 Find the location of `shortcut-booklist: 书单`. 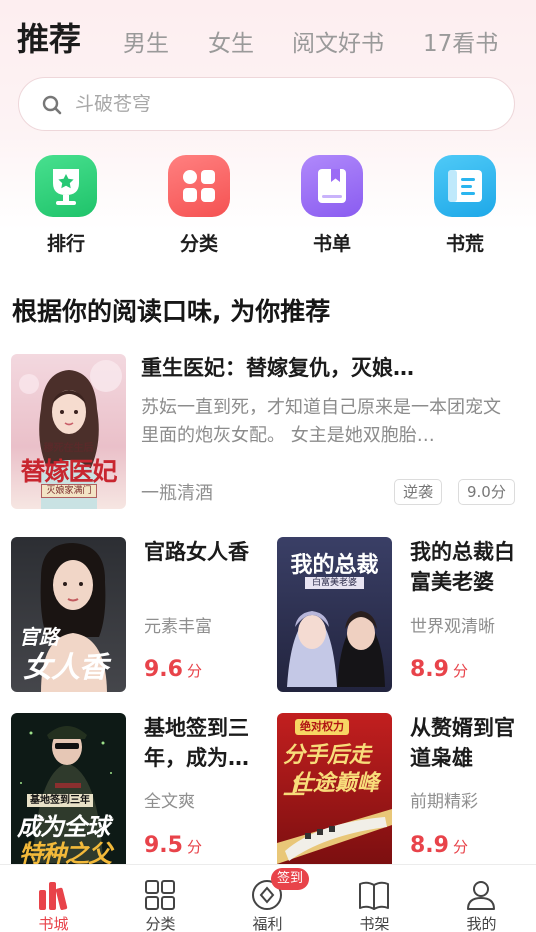

shortcut-booklist: 书单 is located at coordinates (332, 205).